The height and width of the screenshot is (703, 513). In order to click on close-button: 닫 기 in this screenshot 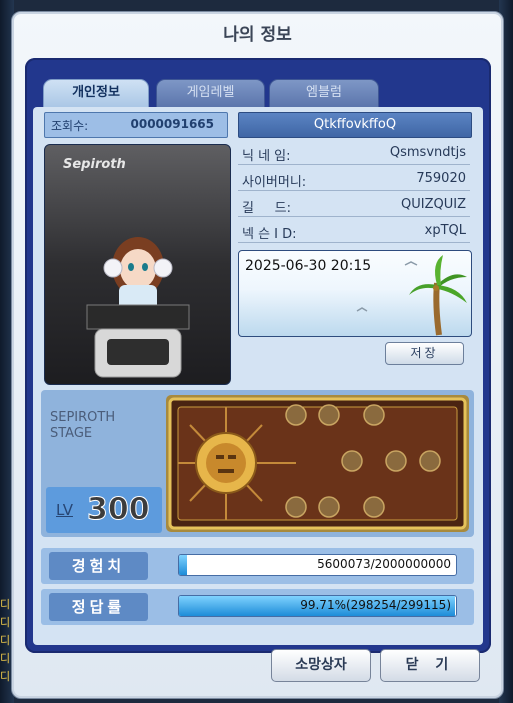, I will do `click(430, 665)`.